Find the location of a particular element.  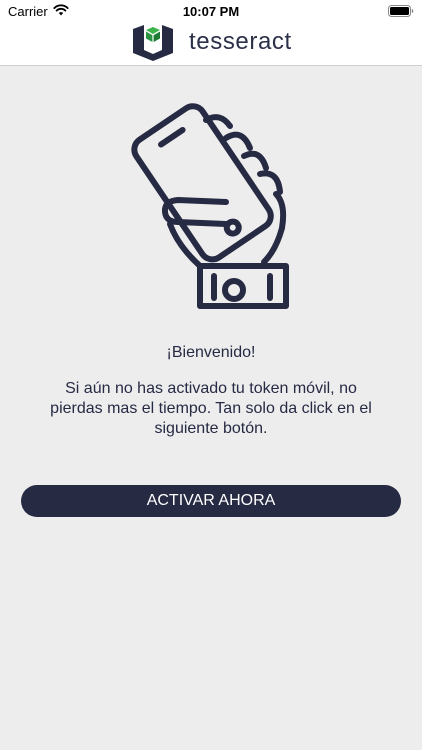

tesseract-logo-icon is located at coordinates (153, 45).